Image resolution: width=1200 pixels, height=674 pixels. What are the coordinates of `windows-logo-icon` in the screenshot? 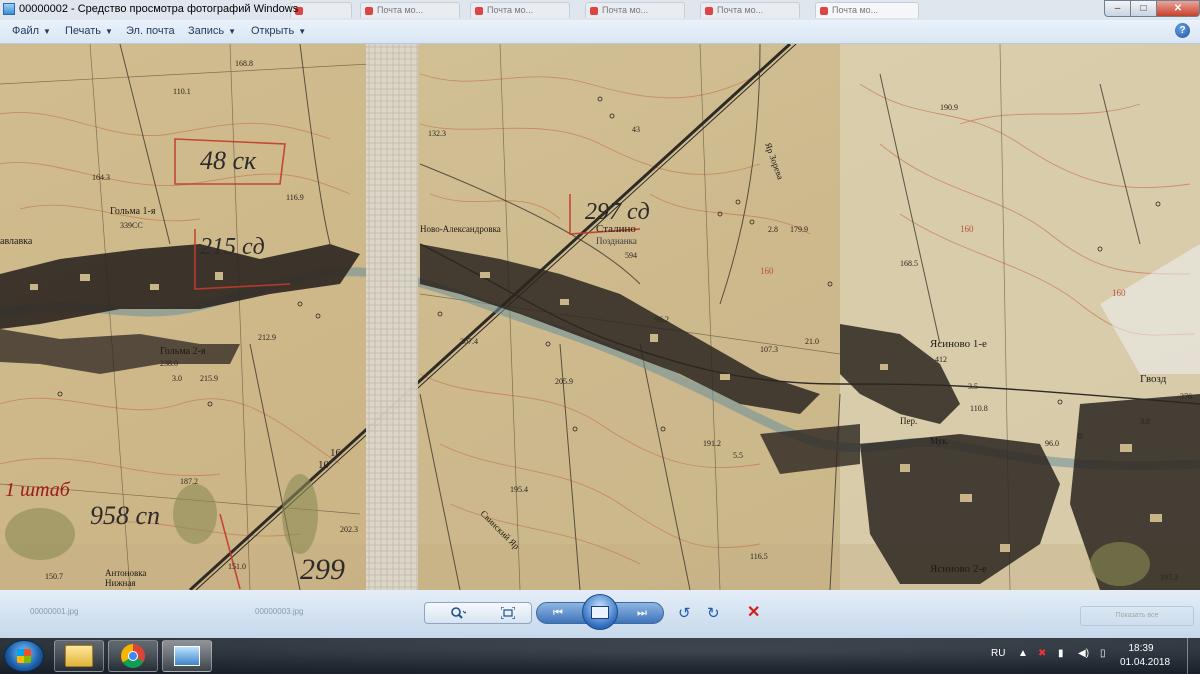 It's located at (24, 656).